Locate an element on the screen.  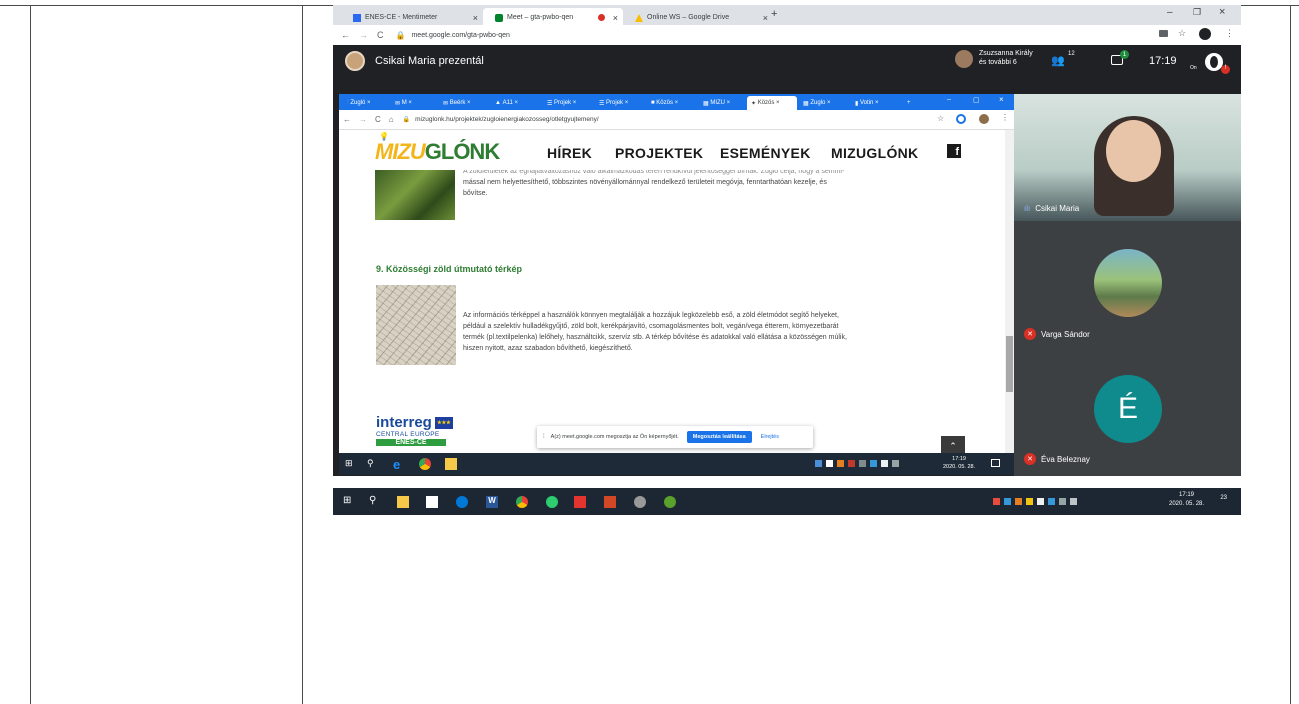
file-explorer-icon is located at coordinates (403, 502).